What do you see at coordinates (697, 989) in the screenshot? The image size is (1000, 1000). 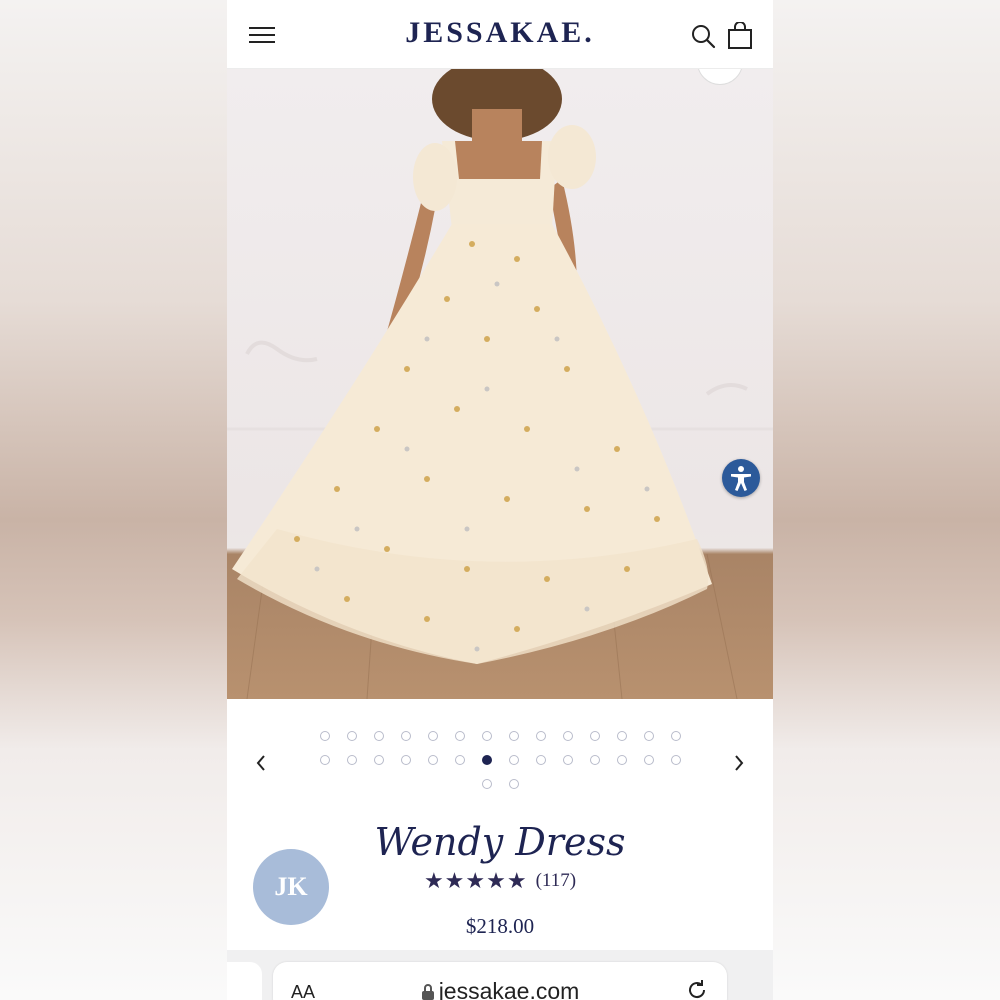 I see `reload-icon` at bounding box center [697, 989].